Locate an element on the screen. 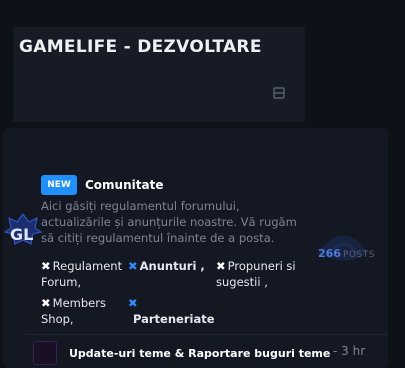 The height and width of the screenshot is (368, 405). subforum-regulament: ✖ Regulament Forum, is located at coordinates (86, 274).